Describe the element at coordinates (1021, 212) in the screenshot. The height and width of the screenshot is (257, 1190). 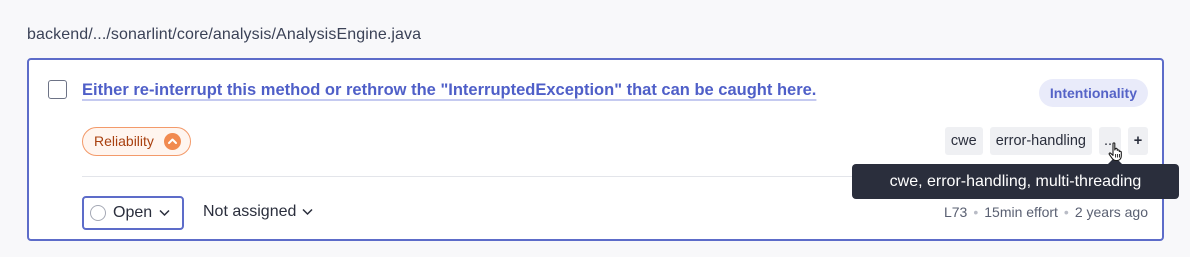
I see `effort: 15min effort` at that location.